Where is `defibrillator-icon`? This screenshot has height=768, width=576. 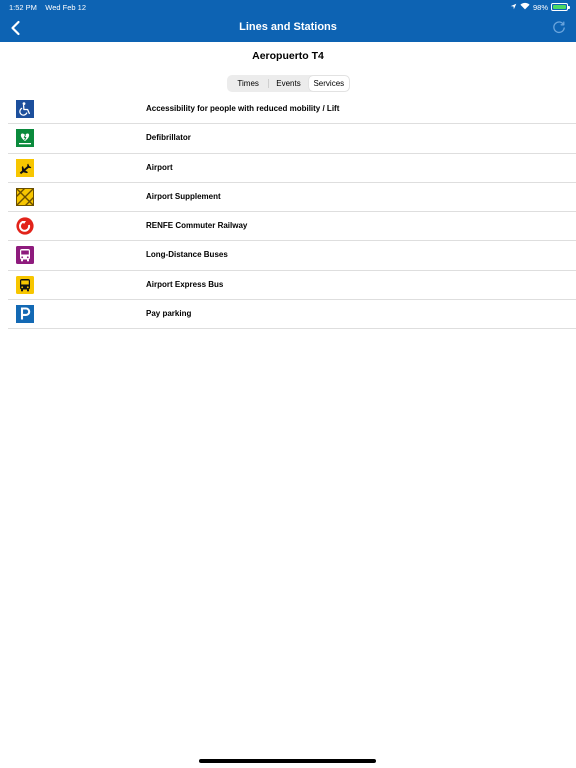 defibrillator-icon is located at coordinates (25, 138).